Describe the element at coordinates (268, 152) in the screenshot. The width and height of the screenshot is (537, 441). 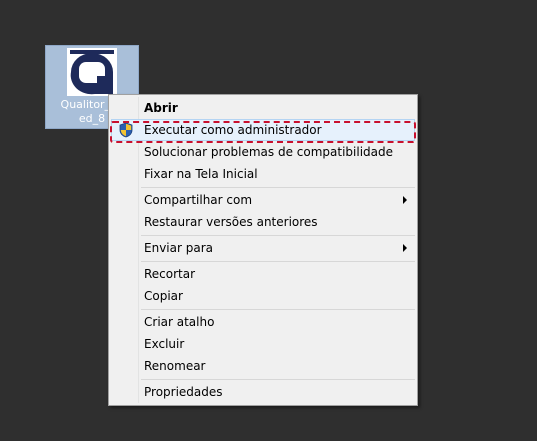
I see `menu-item-label: Solucionar problemas de compatibilidade` at that location.